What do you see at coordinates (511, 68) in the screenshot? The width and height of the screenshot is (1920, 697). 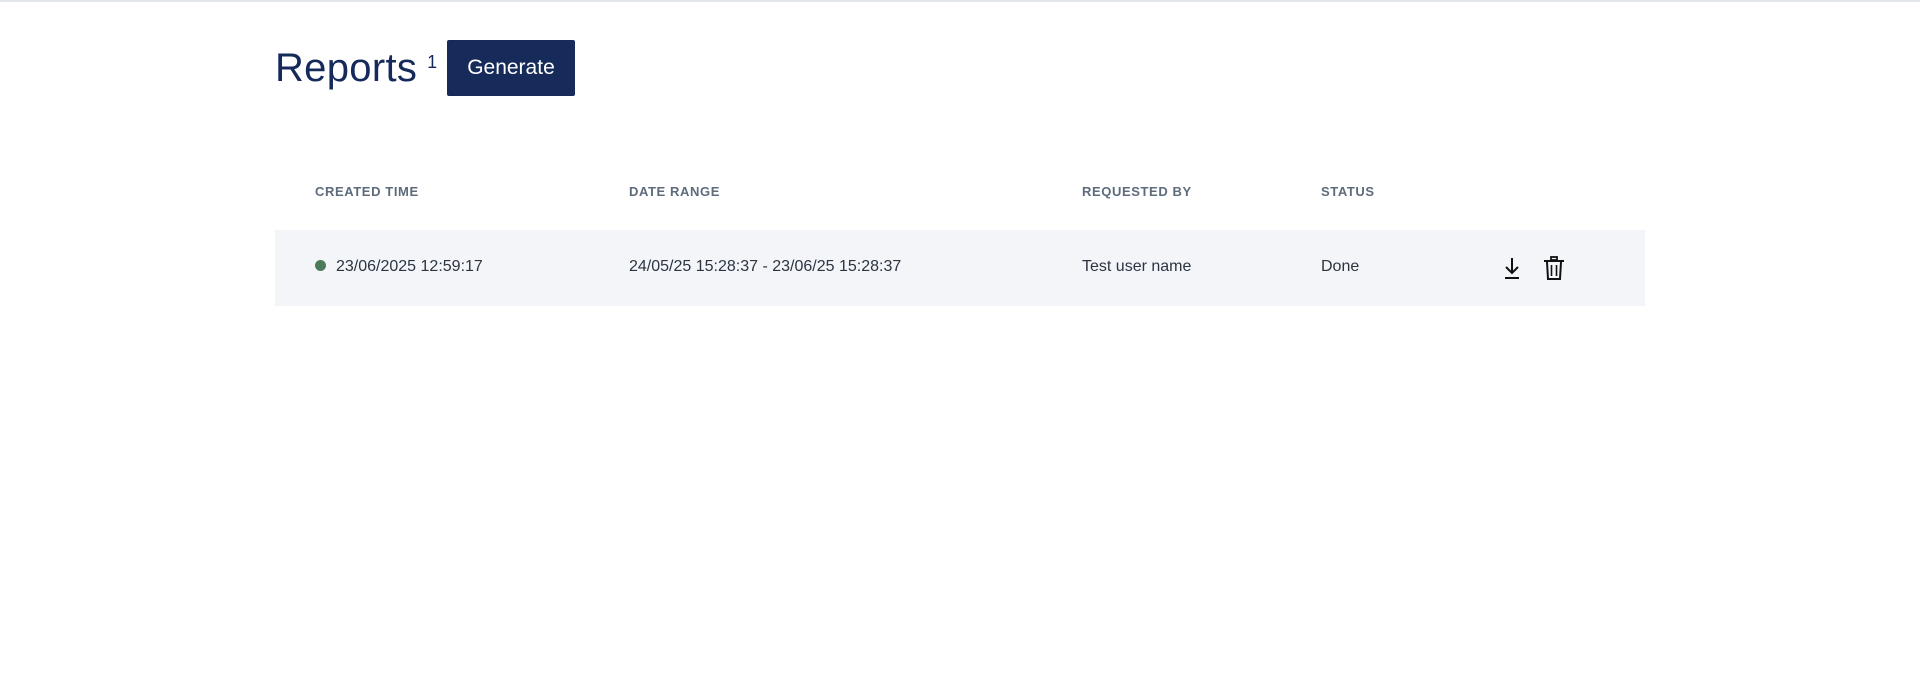 I see `generate-button: Generate` at bounding box center [511, 68].